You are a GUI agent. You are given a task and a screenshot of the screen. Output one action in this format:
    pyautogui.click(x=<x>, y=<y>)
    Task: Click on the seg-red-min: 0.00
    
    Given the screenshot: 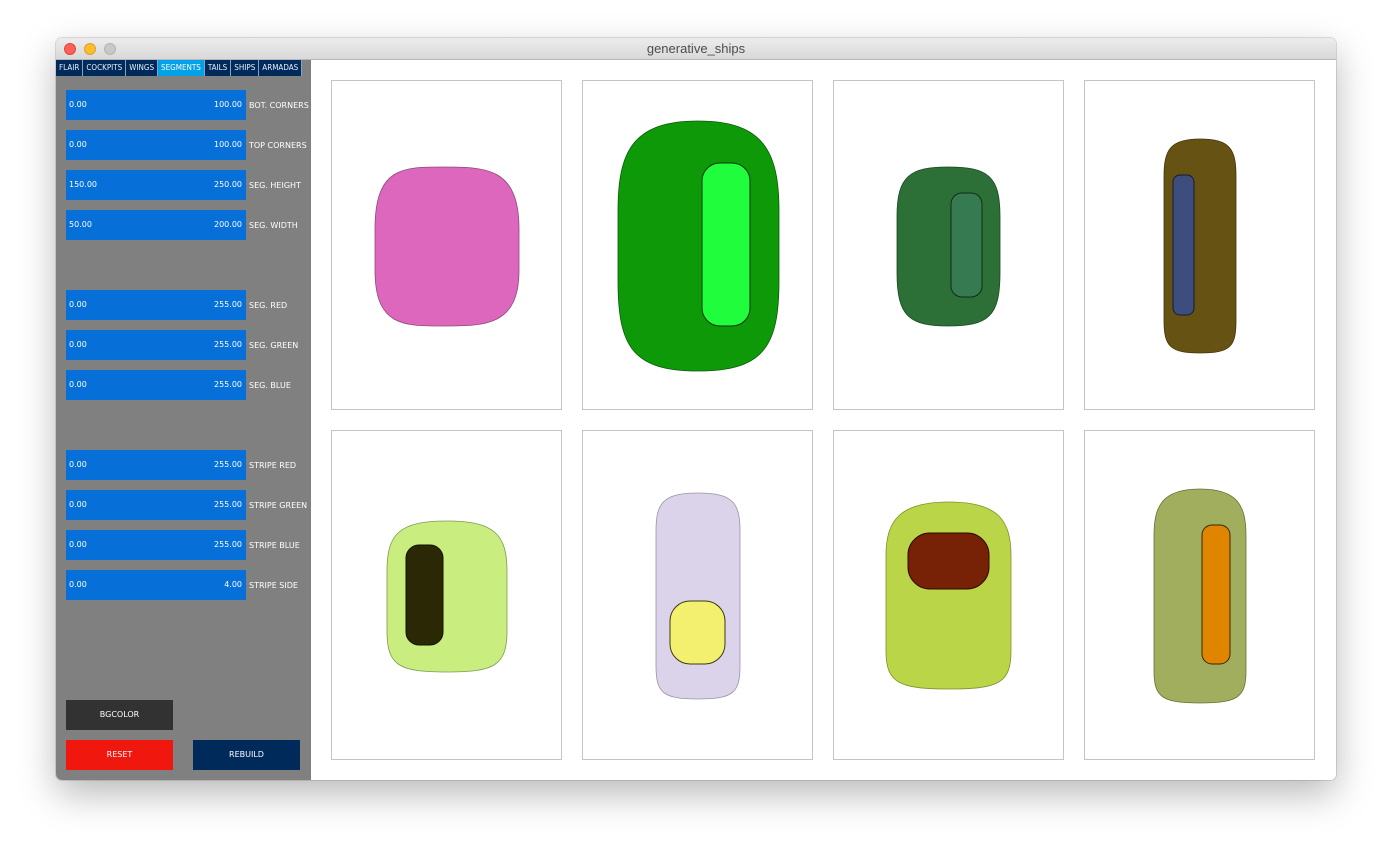 What is the action you would take?
    pyautogui.click(x=78, y=304)
    